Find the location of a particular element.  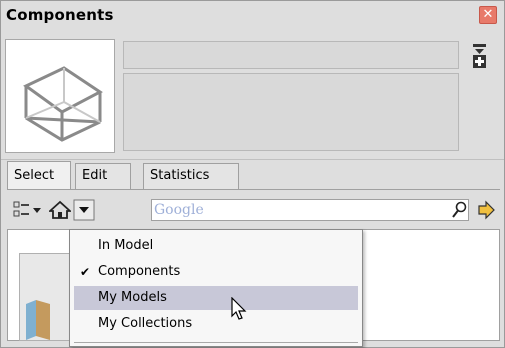

cursor-icon is located at coordinates (239, 308).